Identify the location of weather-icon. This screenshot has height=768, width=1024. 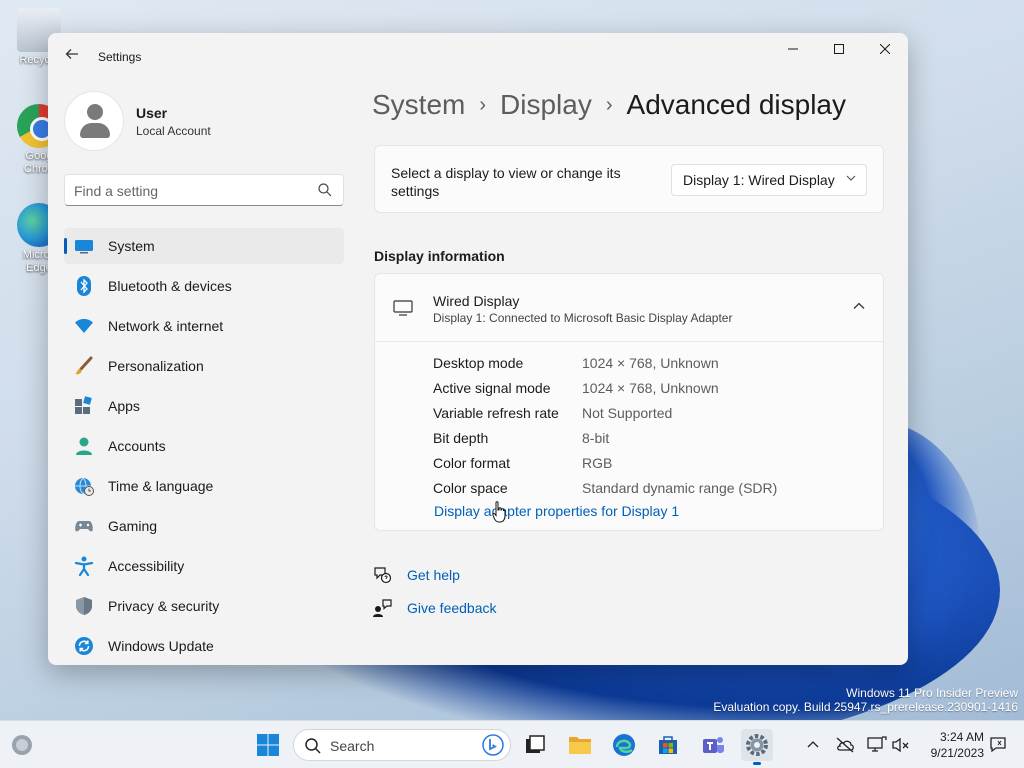
(22, 745).